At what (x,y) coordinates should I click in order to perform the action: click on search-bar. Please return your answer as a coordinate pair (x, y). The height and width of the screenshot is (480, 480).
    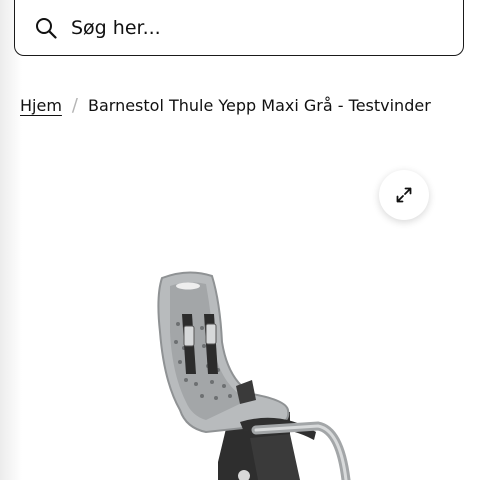
    Looking at the image, I should click on (239, 28).